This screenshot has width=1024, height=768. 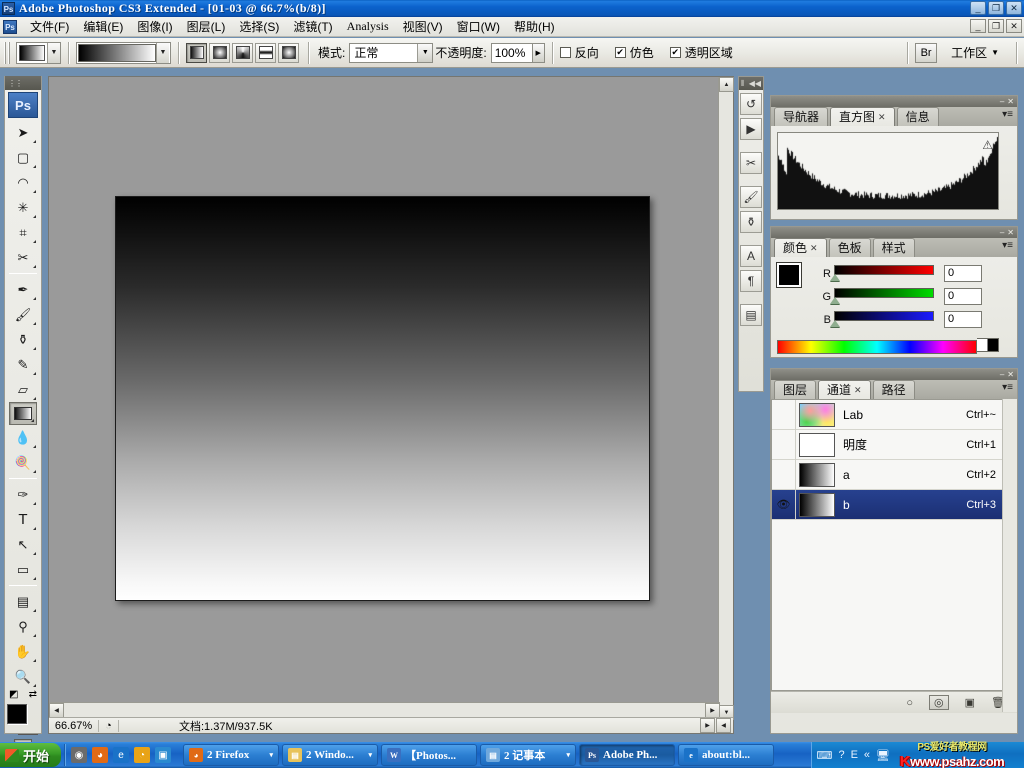 What do you see at coordinates (751, 315) in the screenshot?
I see `layer-comps-panel-icon: ▤` at bounding box center [751, 315].